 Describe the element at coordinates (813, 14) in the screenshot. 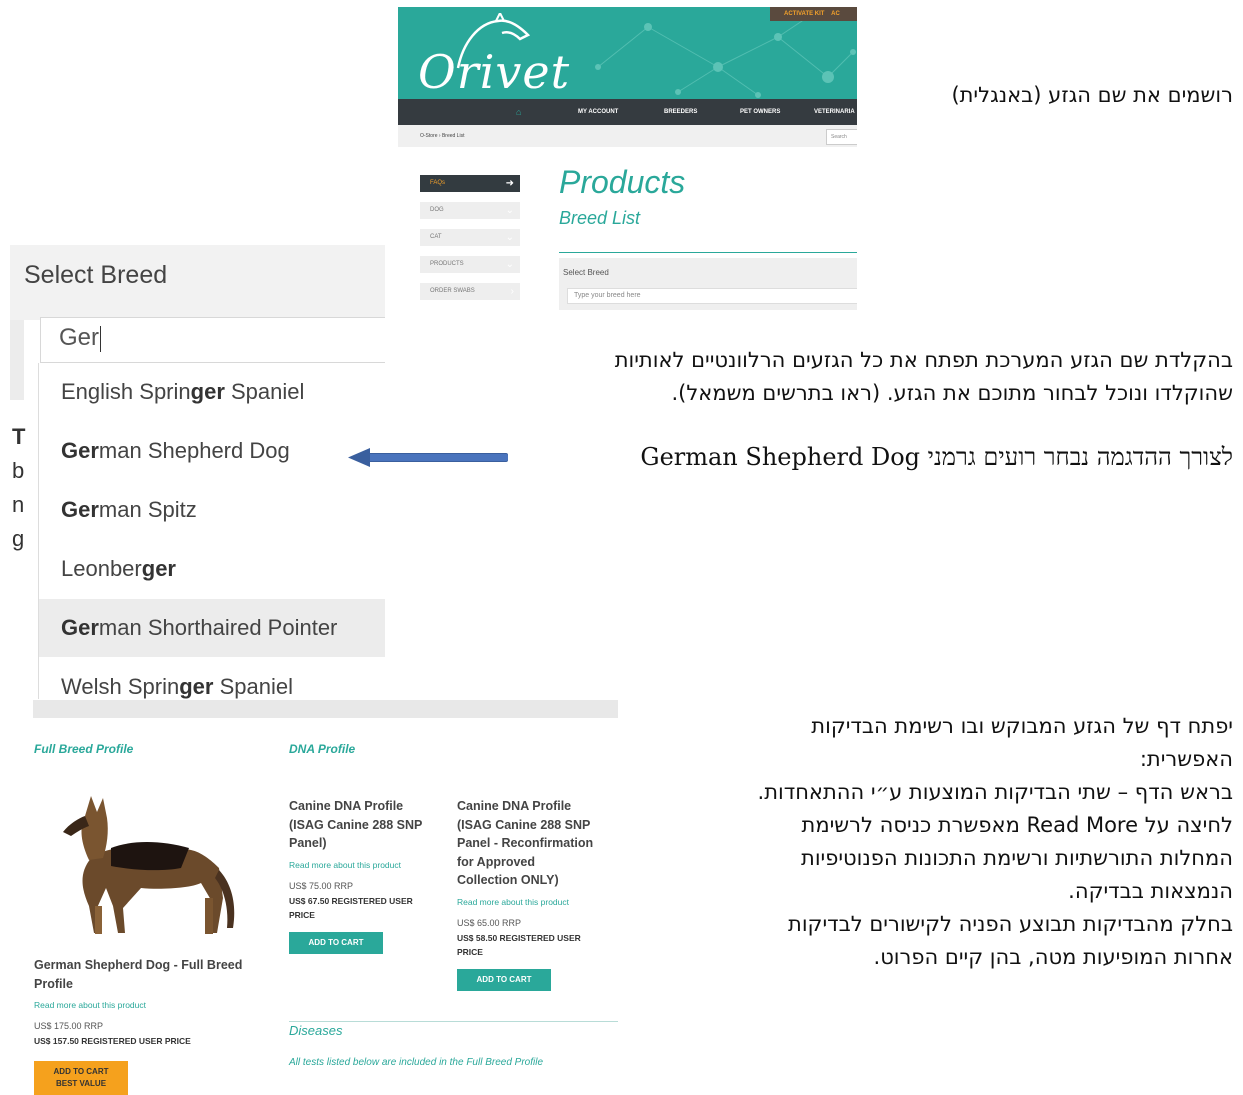

I see `activate-kit-button: ACTIVATE KIT AC` at that location.